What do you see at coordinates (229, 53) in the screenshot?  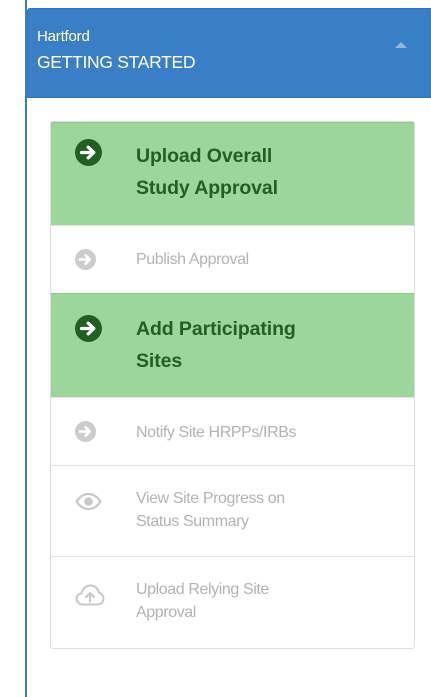 I see `panel-header: Hartford GETTING STARTED` at bounding box center [229, 53].